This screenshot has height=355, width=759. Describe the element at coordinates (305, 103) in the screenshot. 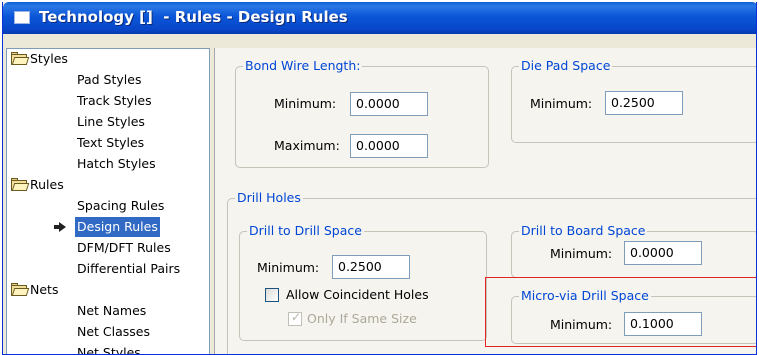

I see `bond-wire-minimum-label: Minimum:` at that location.